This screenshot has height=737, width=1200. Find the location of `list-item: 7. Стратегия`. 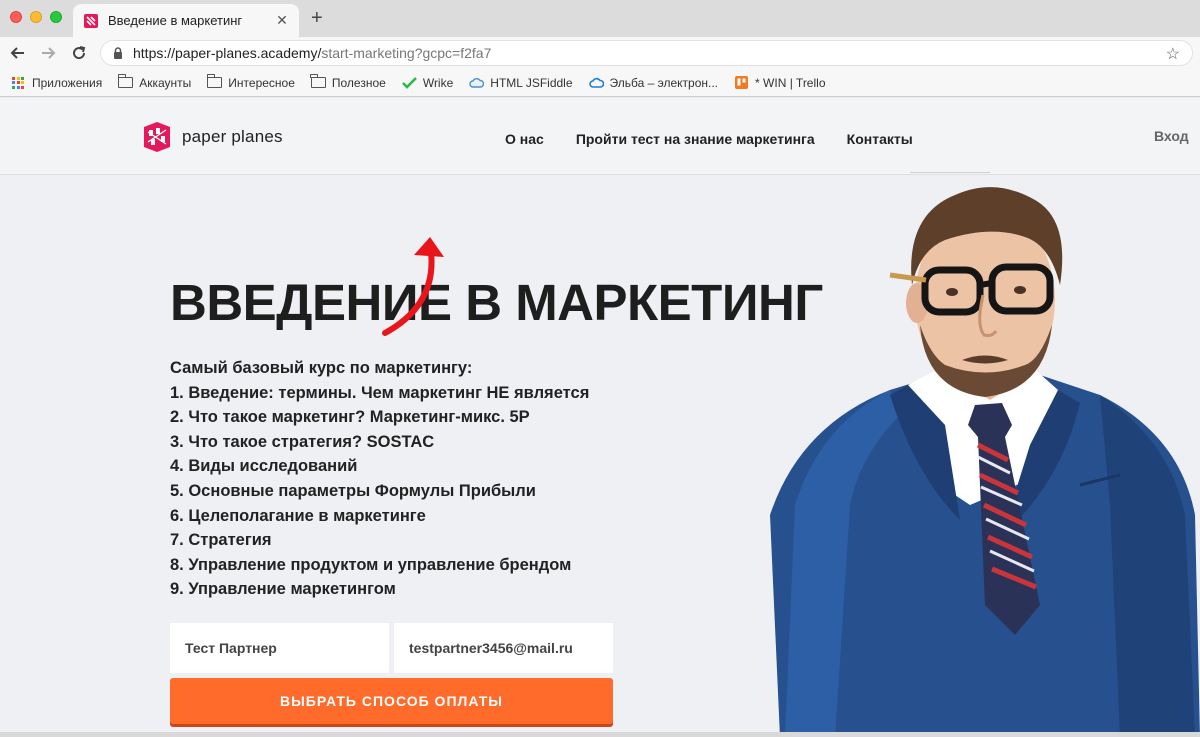

list-item: 7. Стратегия is located at coordinates (221, 540).